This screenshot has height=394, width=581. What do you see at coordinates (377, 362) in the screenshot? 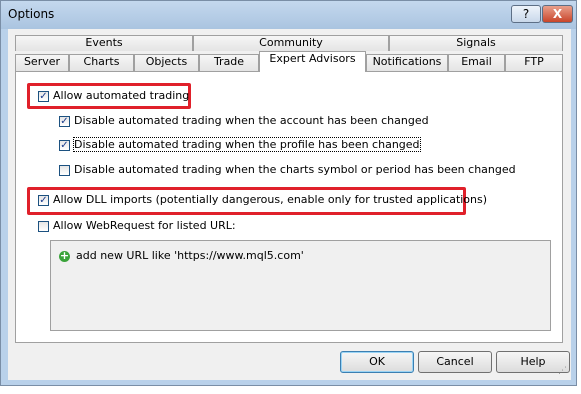
I see `ok-button: OK` at bounding box center [377, 362].